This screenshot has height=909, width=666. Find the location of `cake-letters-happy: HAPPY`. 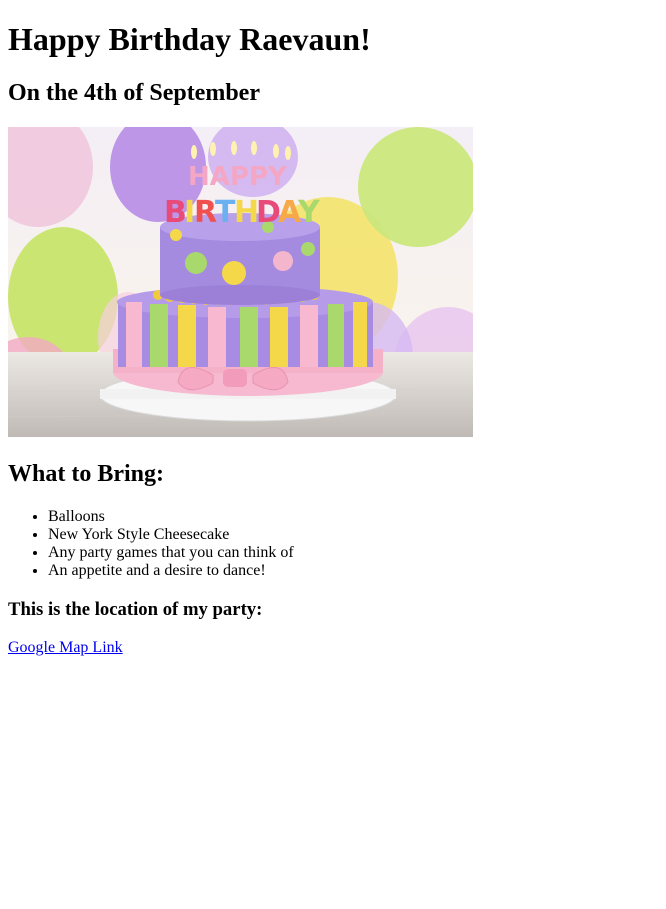

cake-letters-happy: HAPPY is located at coordinates (238, 177).